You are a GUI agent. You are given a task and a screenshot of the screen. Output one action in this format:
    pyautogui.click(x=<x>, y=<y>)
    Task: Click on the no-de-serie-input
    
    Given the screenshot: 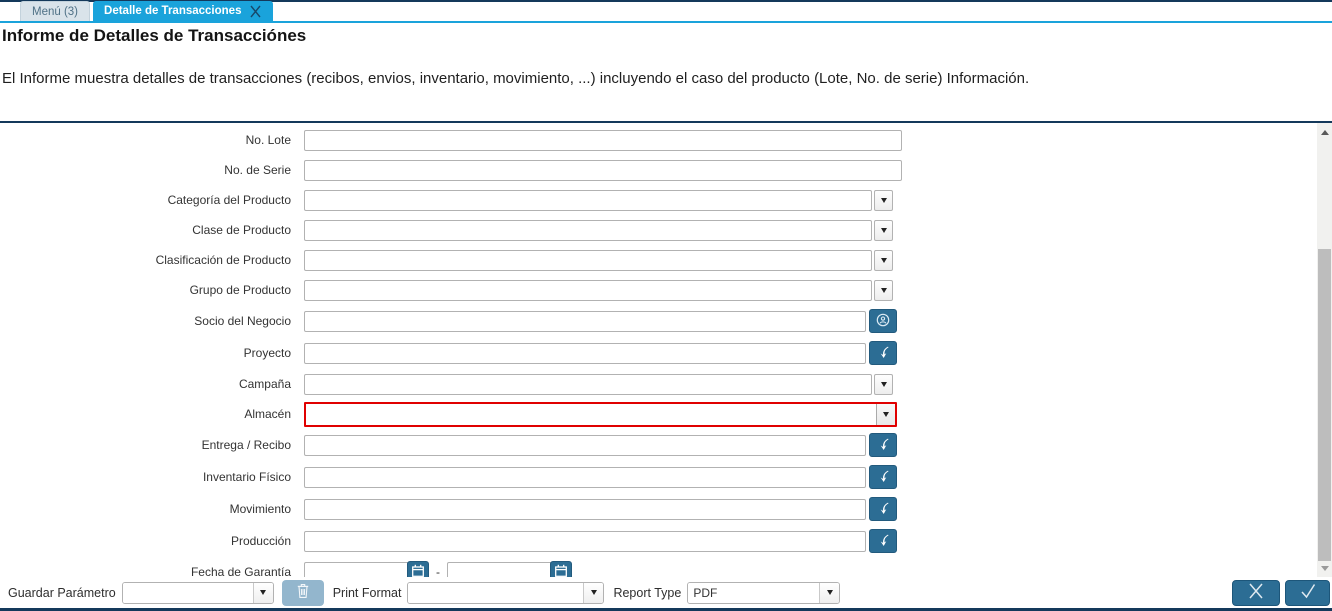 What is the action you would take?
    pyautogui.click(x=603, y=170)
    